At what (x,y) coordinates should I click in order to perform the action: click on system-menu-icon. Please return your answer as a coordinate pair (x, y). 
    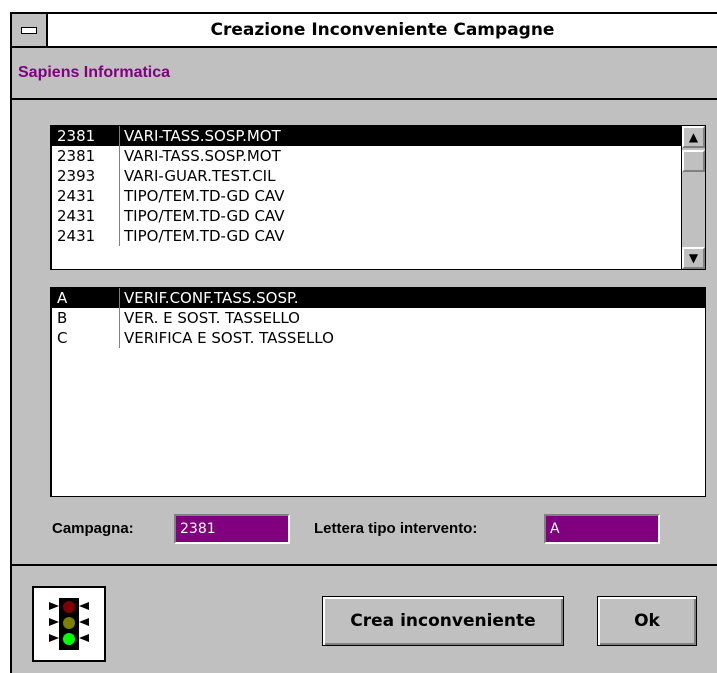
    Looking at the image, I should click on (29, 30).